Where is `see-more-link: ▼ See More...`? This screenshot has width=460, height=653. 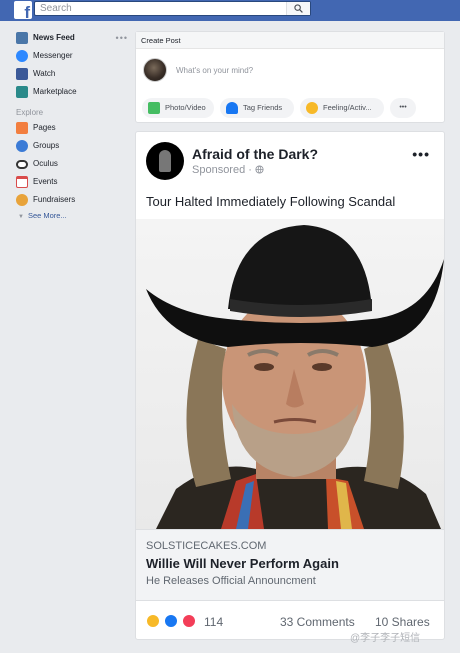 see-more-link: ▼ See More... is located at coordinates (42, 215).